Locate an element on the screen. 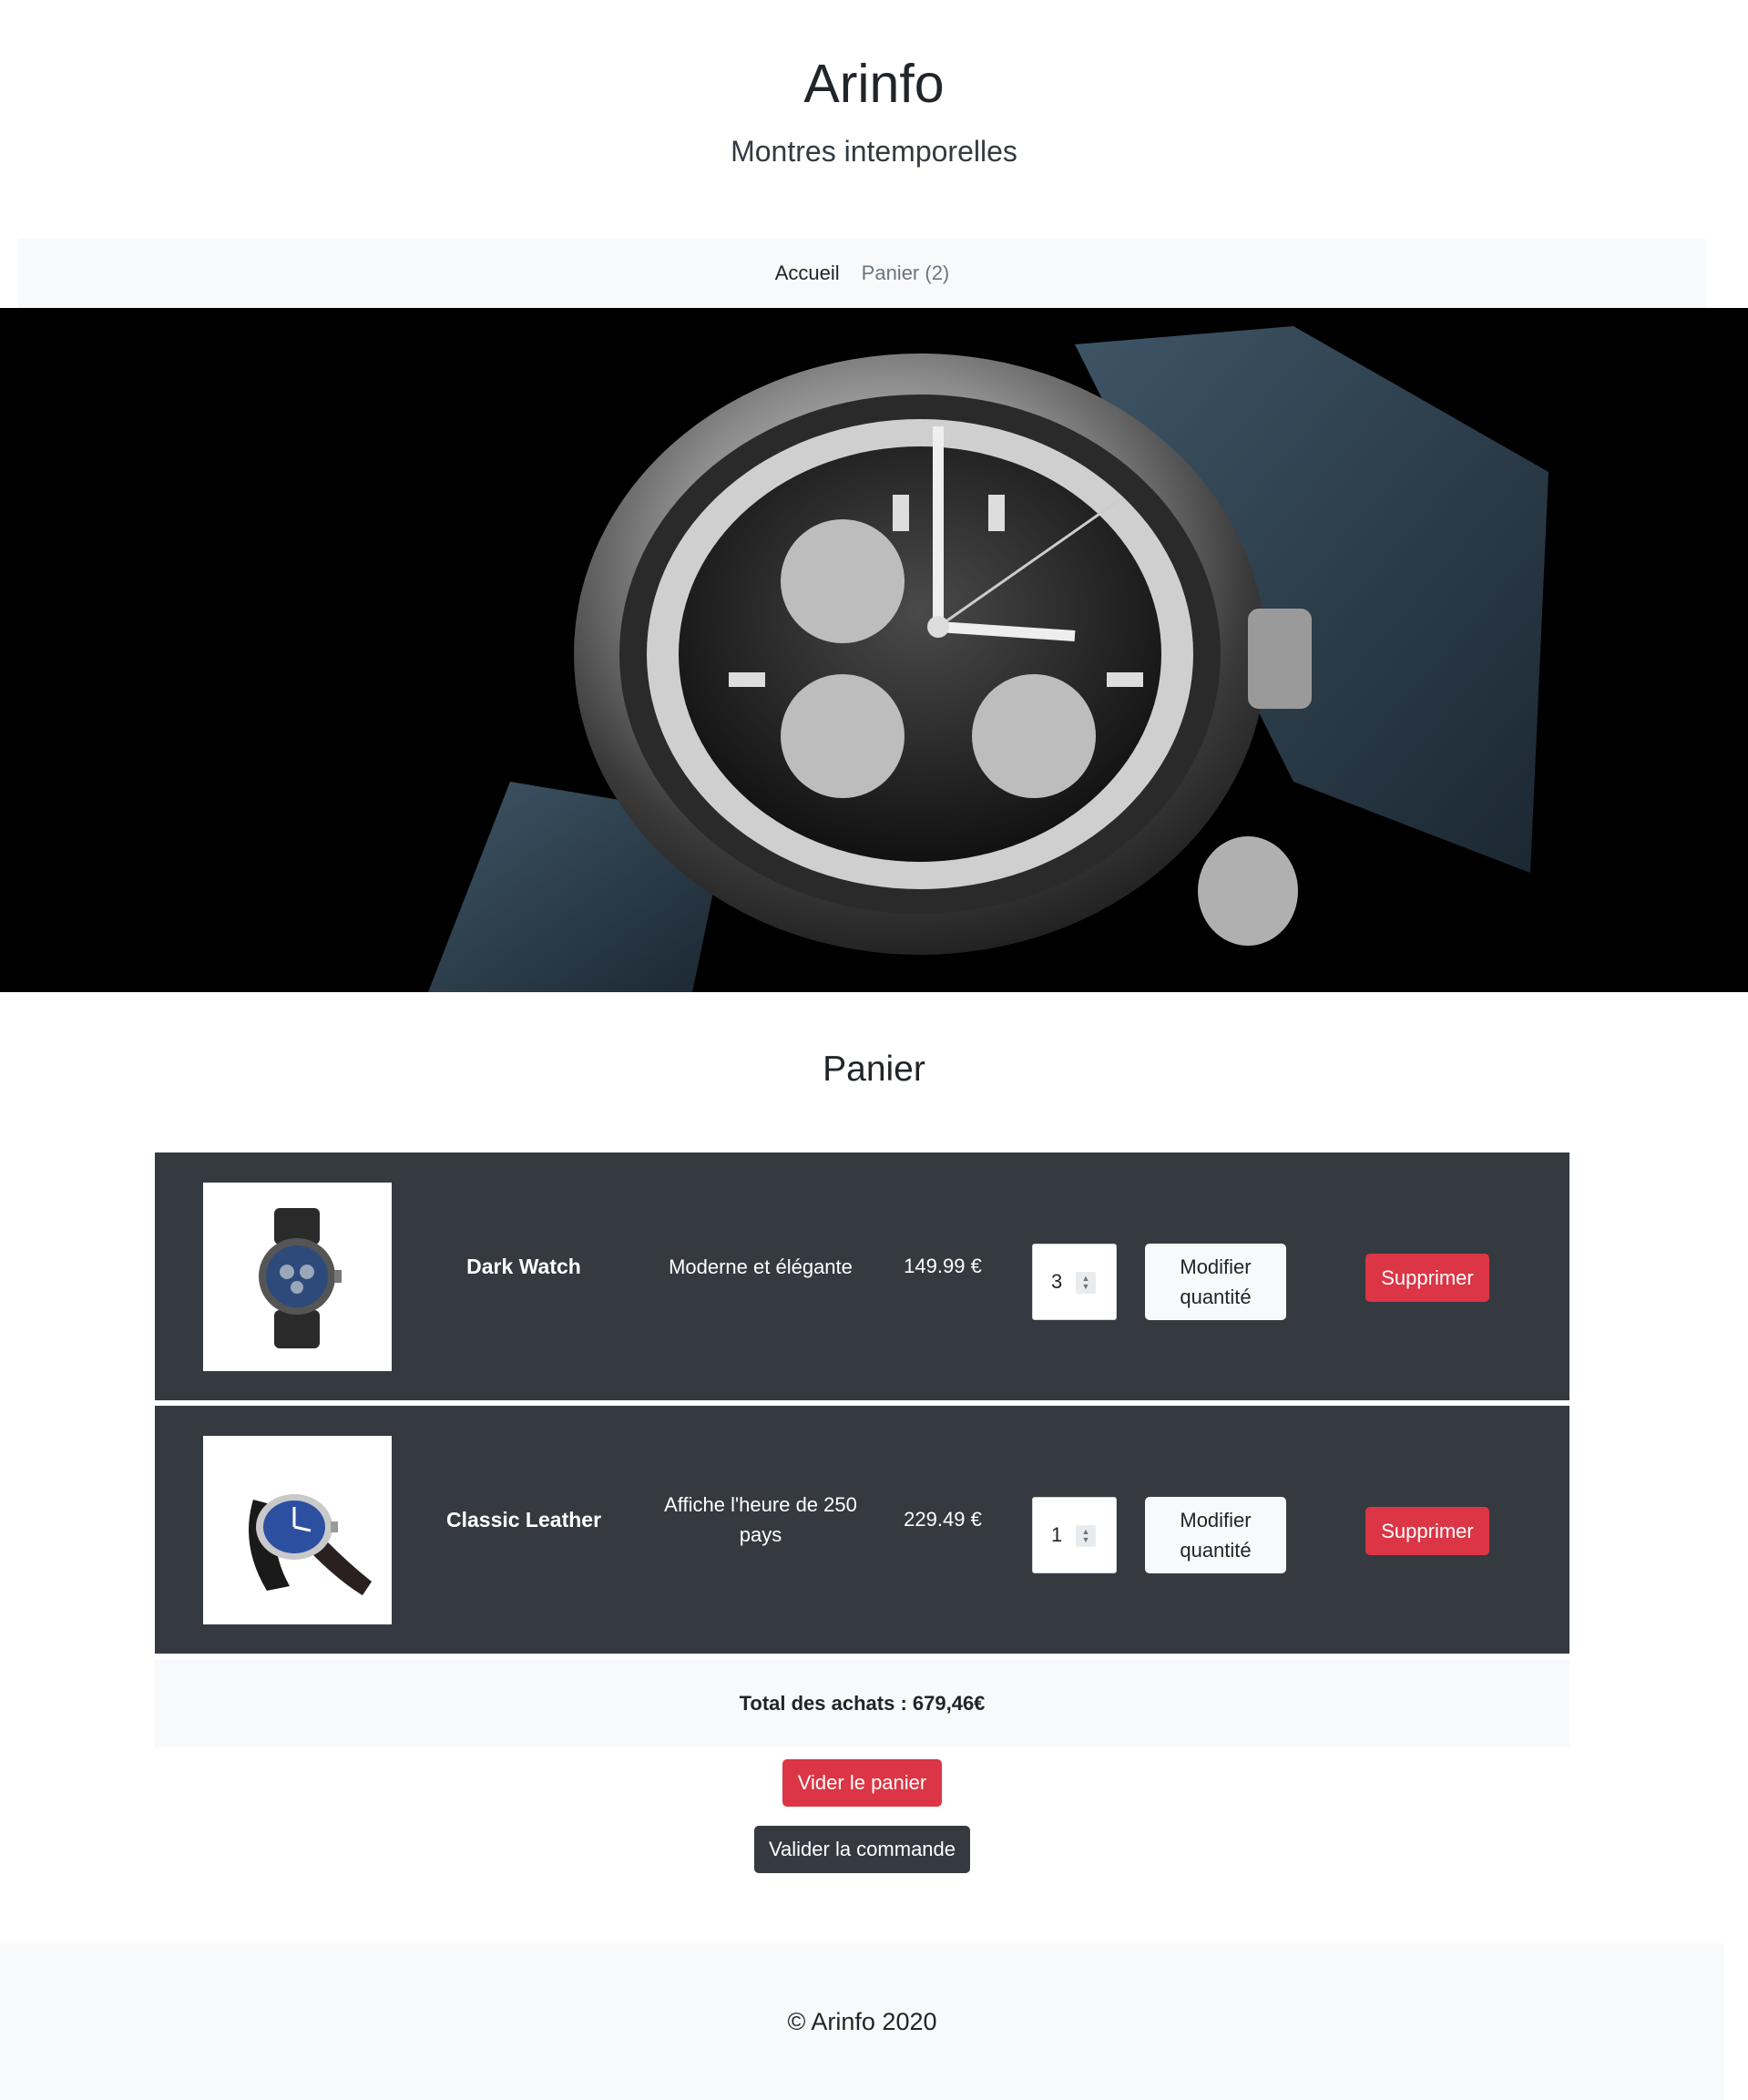 This screenshot has height=2100, width=1748. product-description: Moderne et élégante is located at coordinates (761, 1267).